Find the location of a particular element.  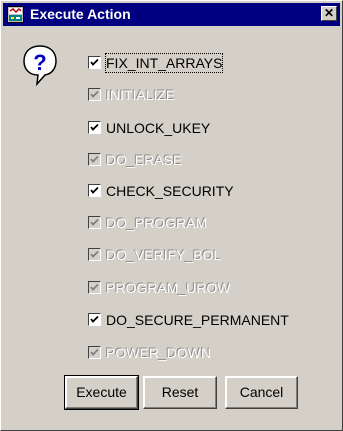

question-icon: ? is located at coordinates (40, 66).